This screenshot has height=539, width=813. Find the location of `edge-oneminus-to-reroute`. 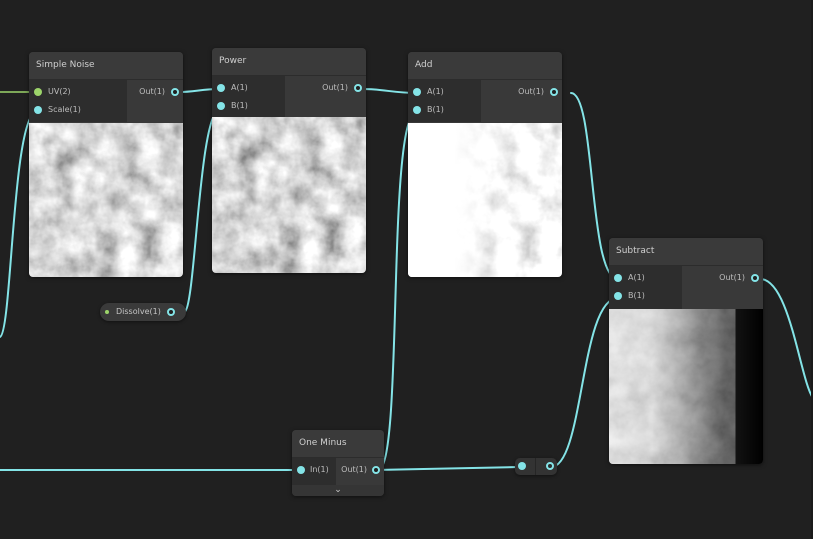

edge-oneminus-to-reroute is located at coordinates (449, 468).